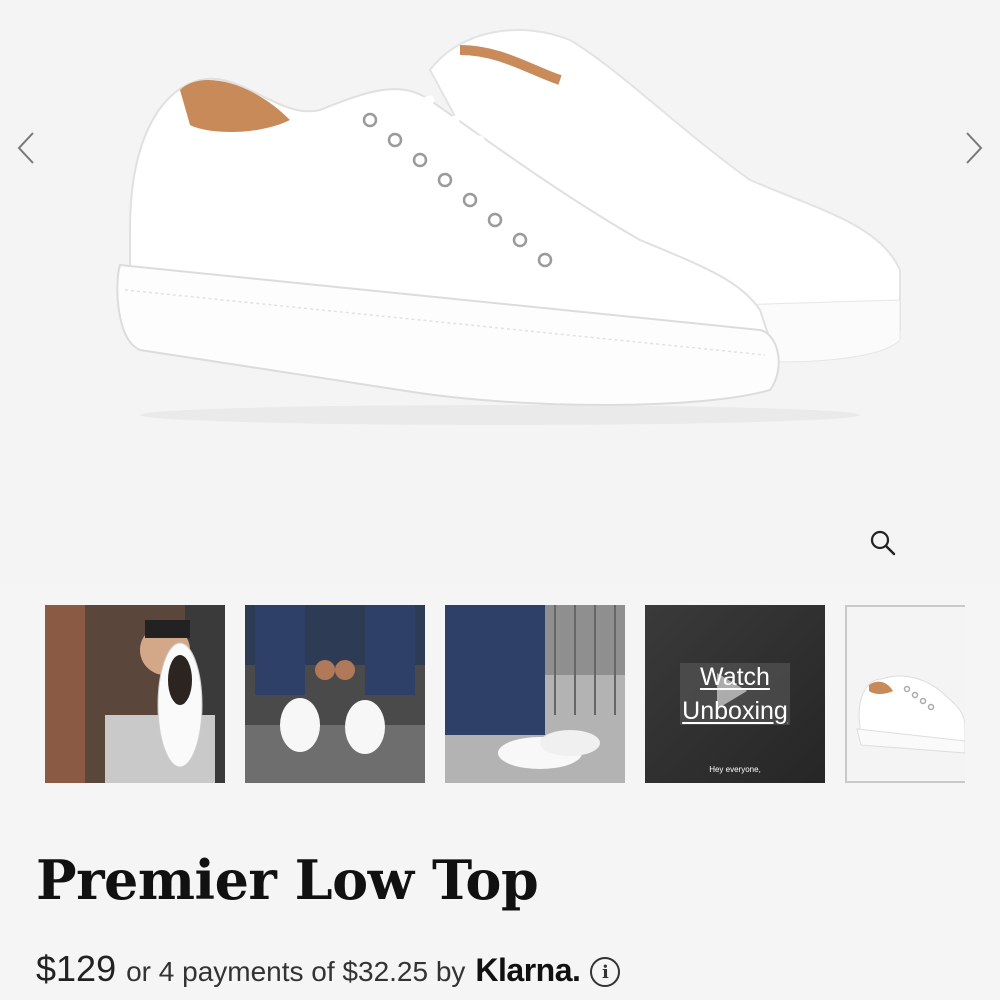  I want to click on info-icon: i, so click(605, 972).